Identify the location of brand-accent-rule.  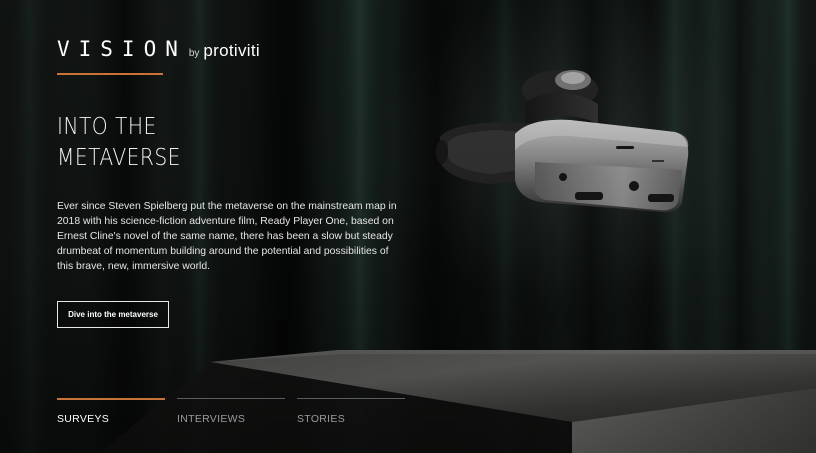
(110, 74).